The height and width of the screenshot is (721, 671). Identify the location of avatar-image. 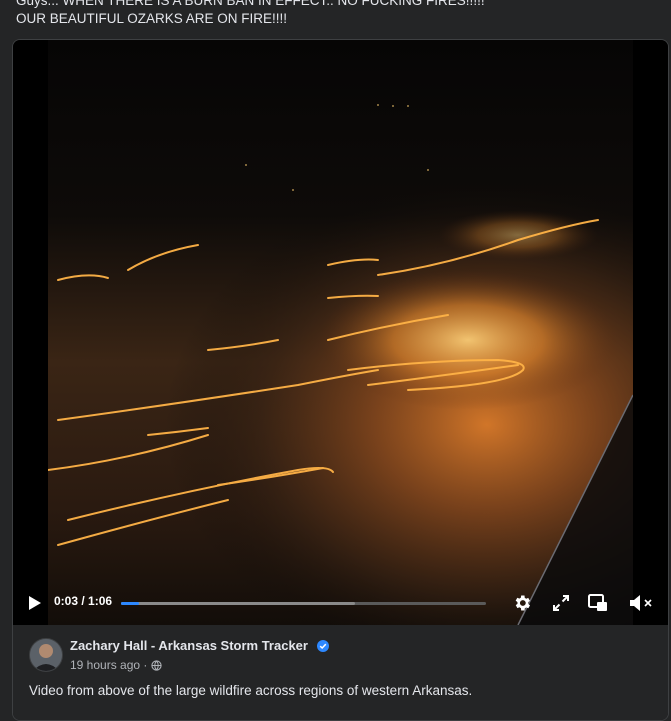
(46, 655).